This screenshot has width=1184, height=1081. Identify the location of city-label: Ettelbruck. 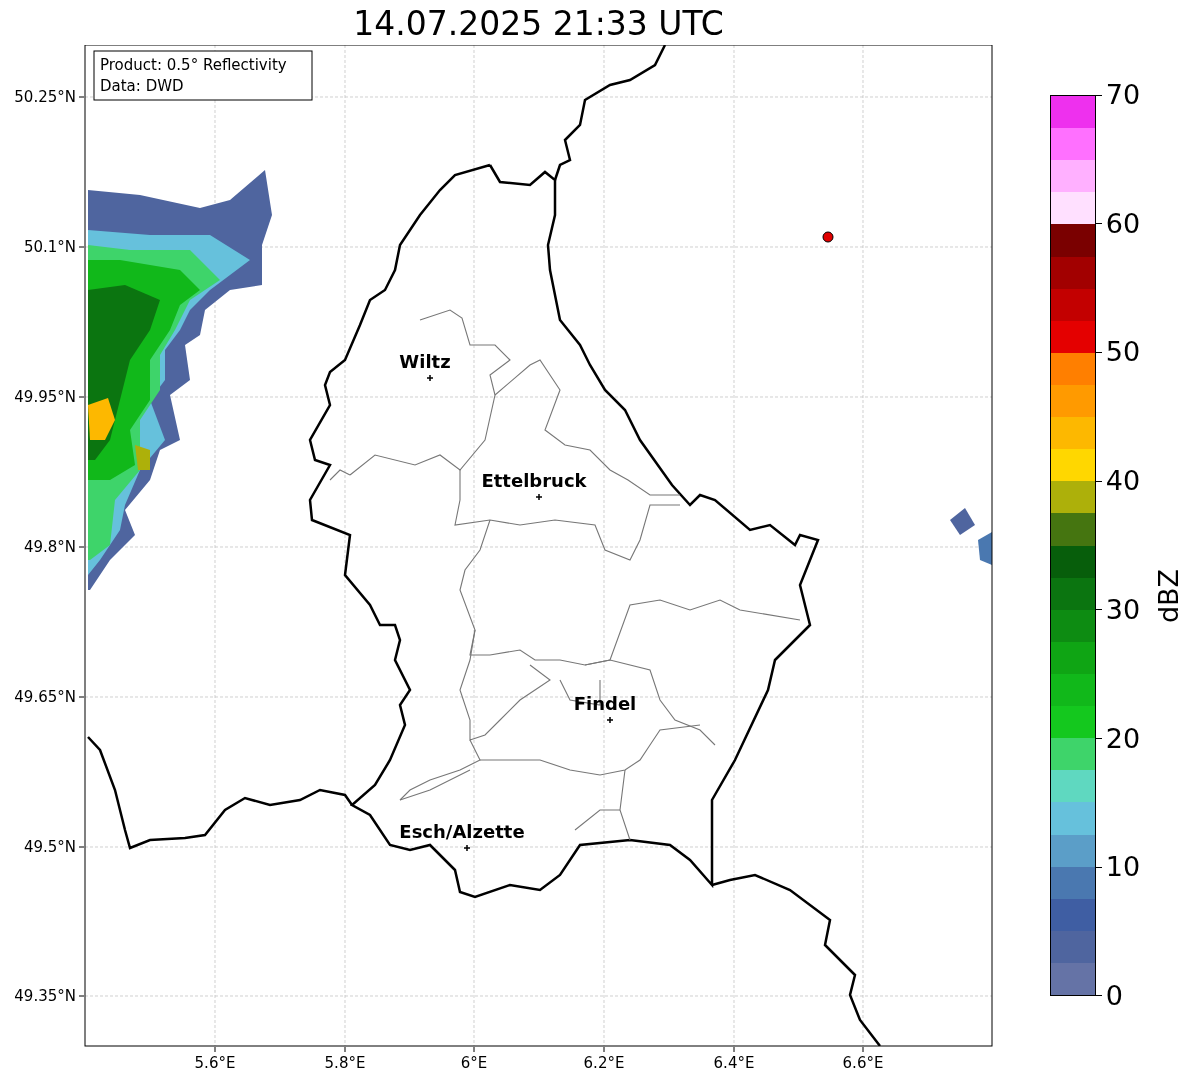
(534, 480).